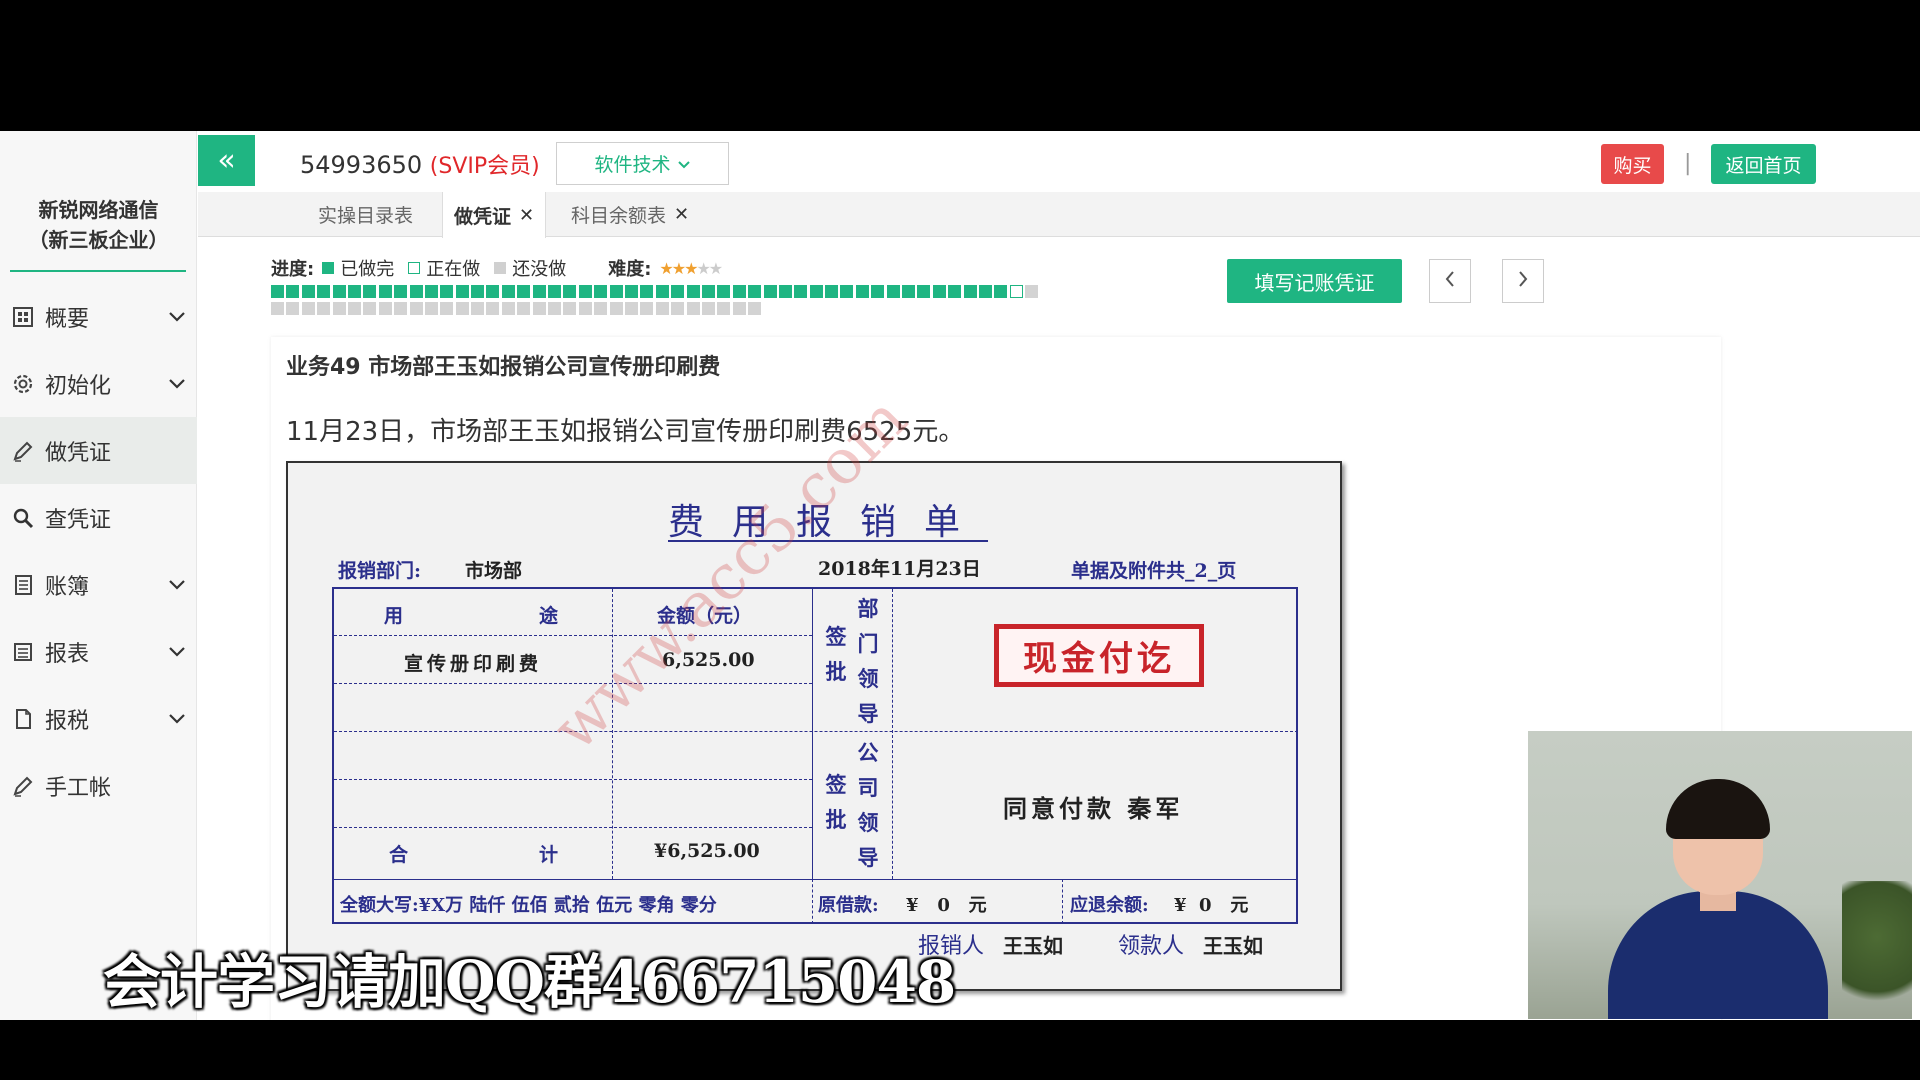 This screenshot has height=1080, width=1920. I want to click on buy-button: 购买, so click(1632, 164).